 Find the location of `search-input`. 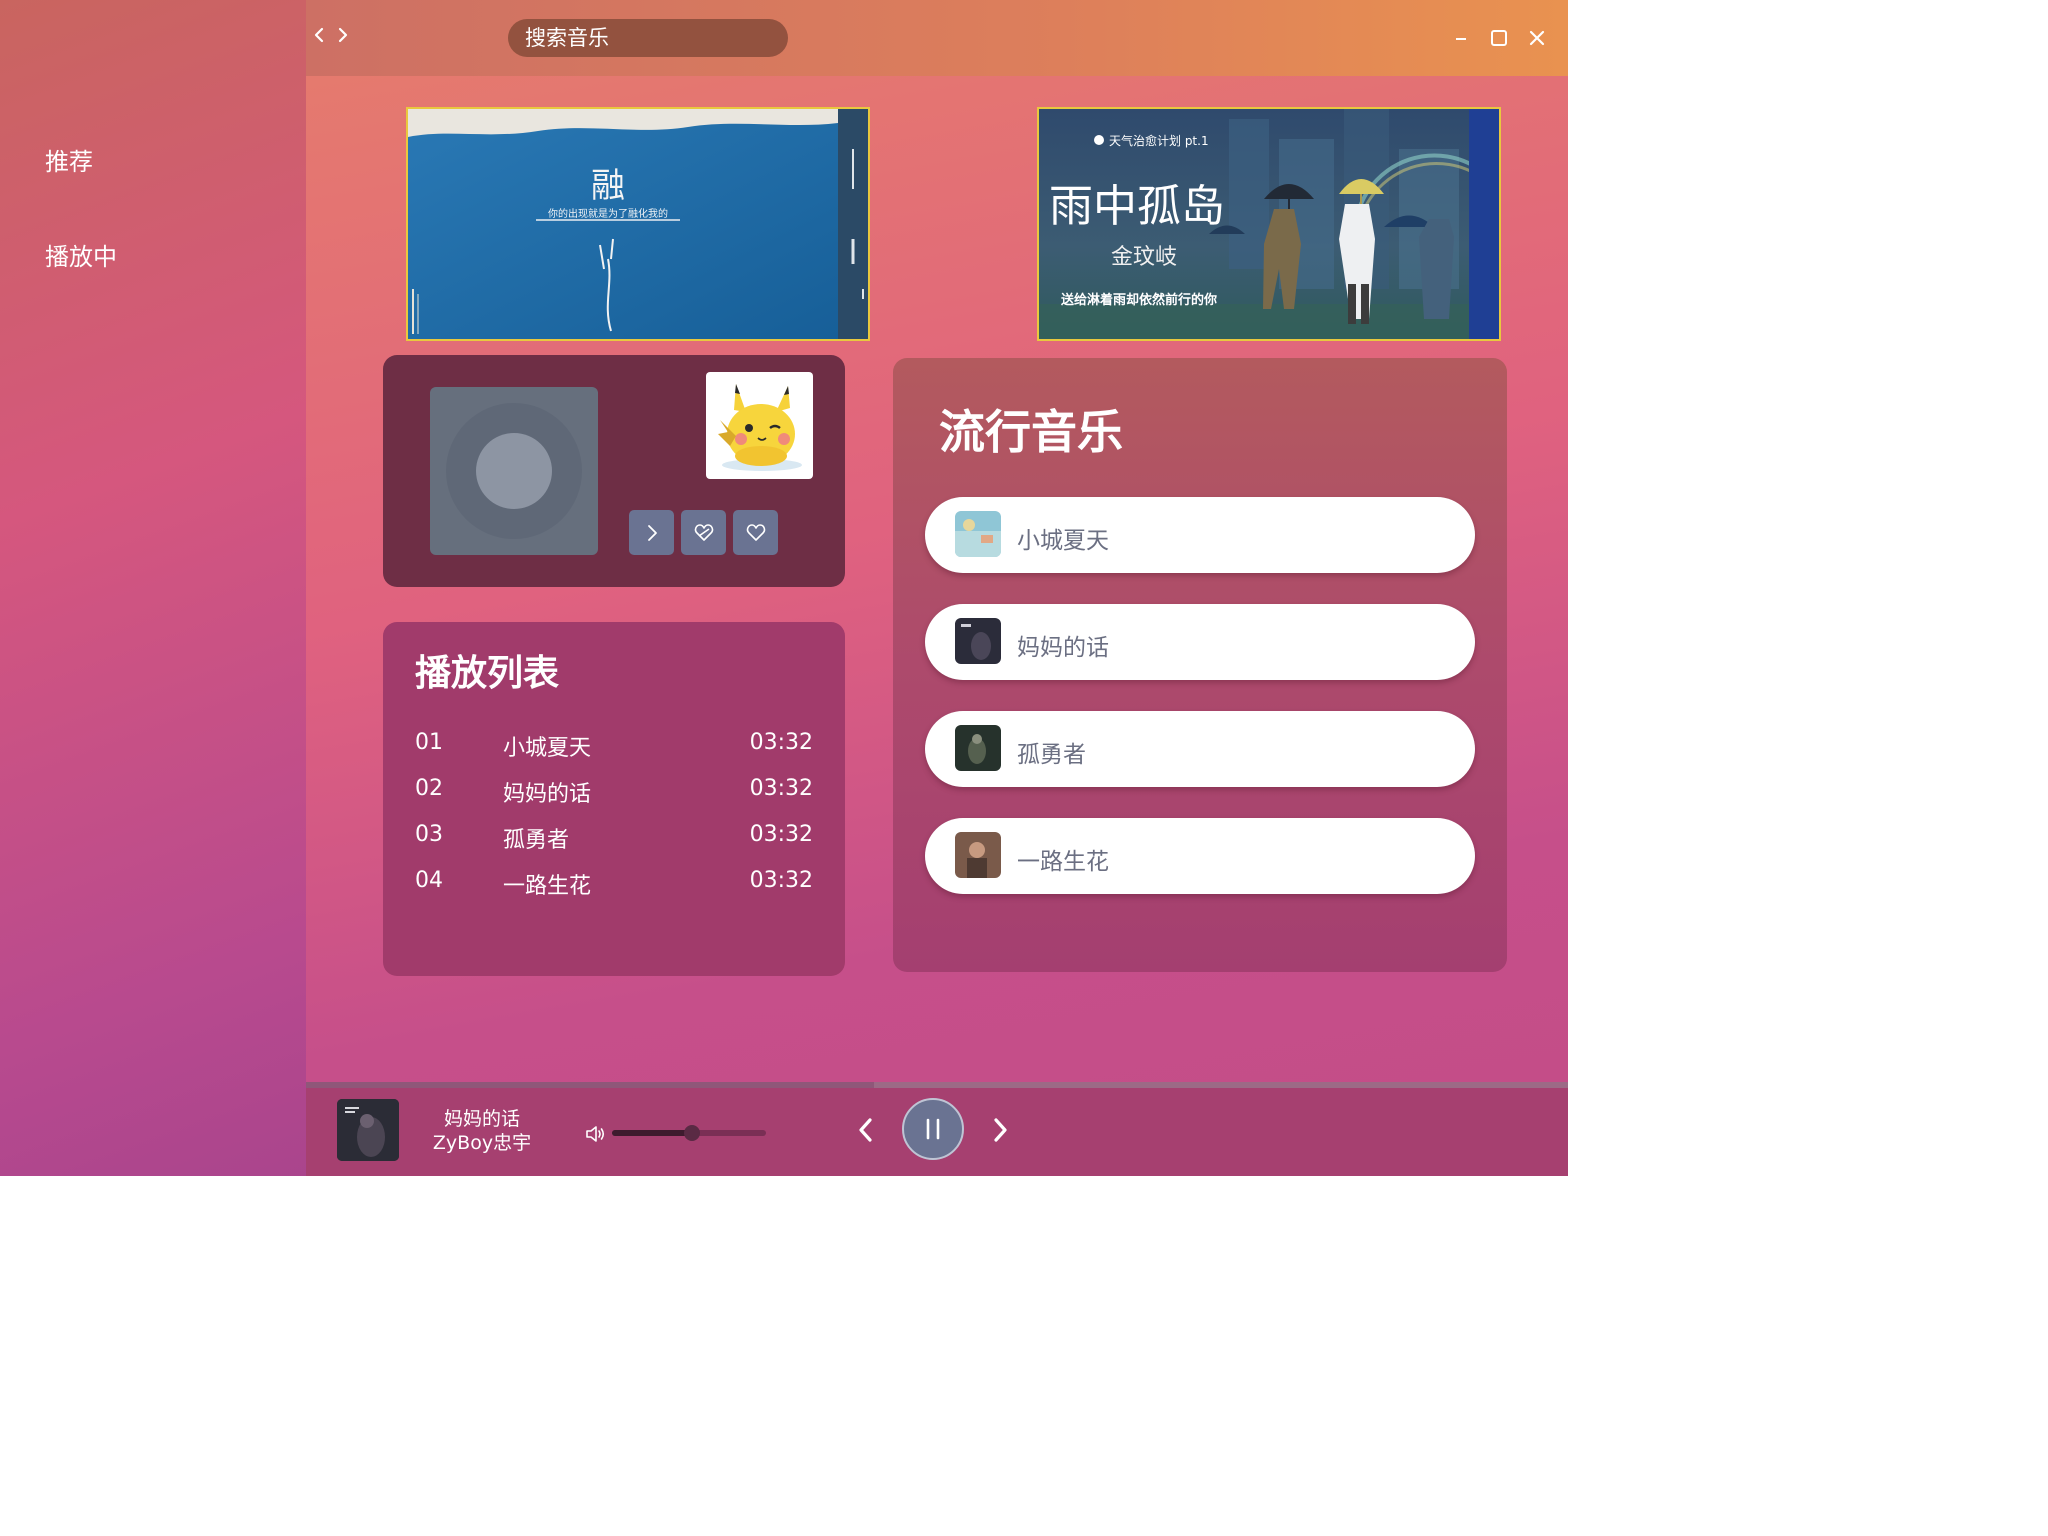

search-input is located at coordinates (650, 38).